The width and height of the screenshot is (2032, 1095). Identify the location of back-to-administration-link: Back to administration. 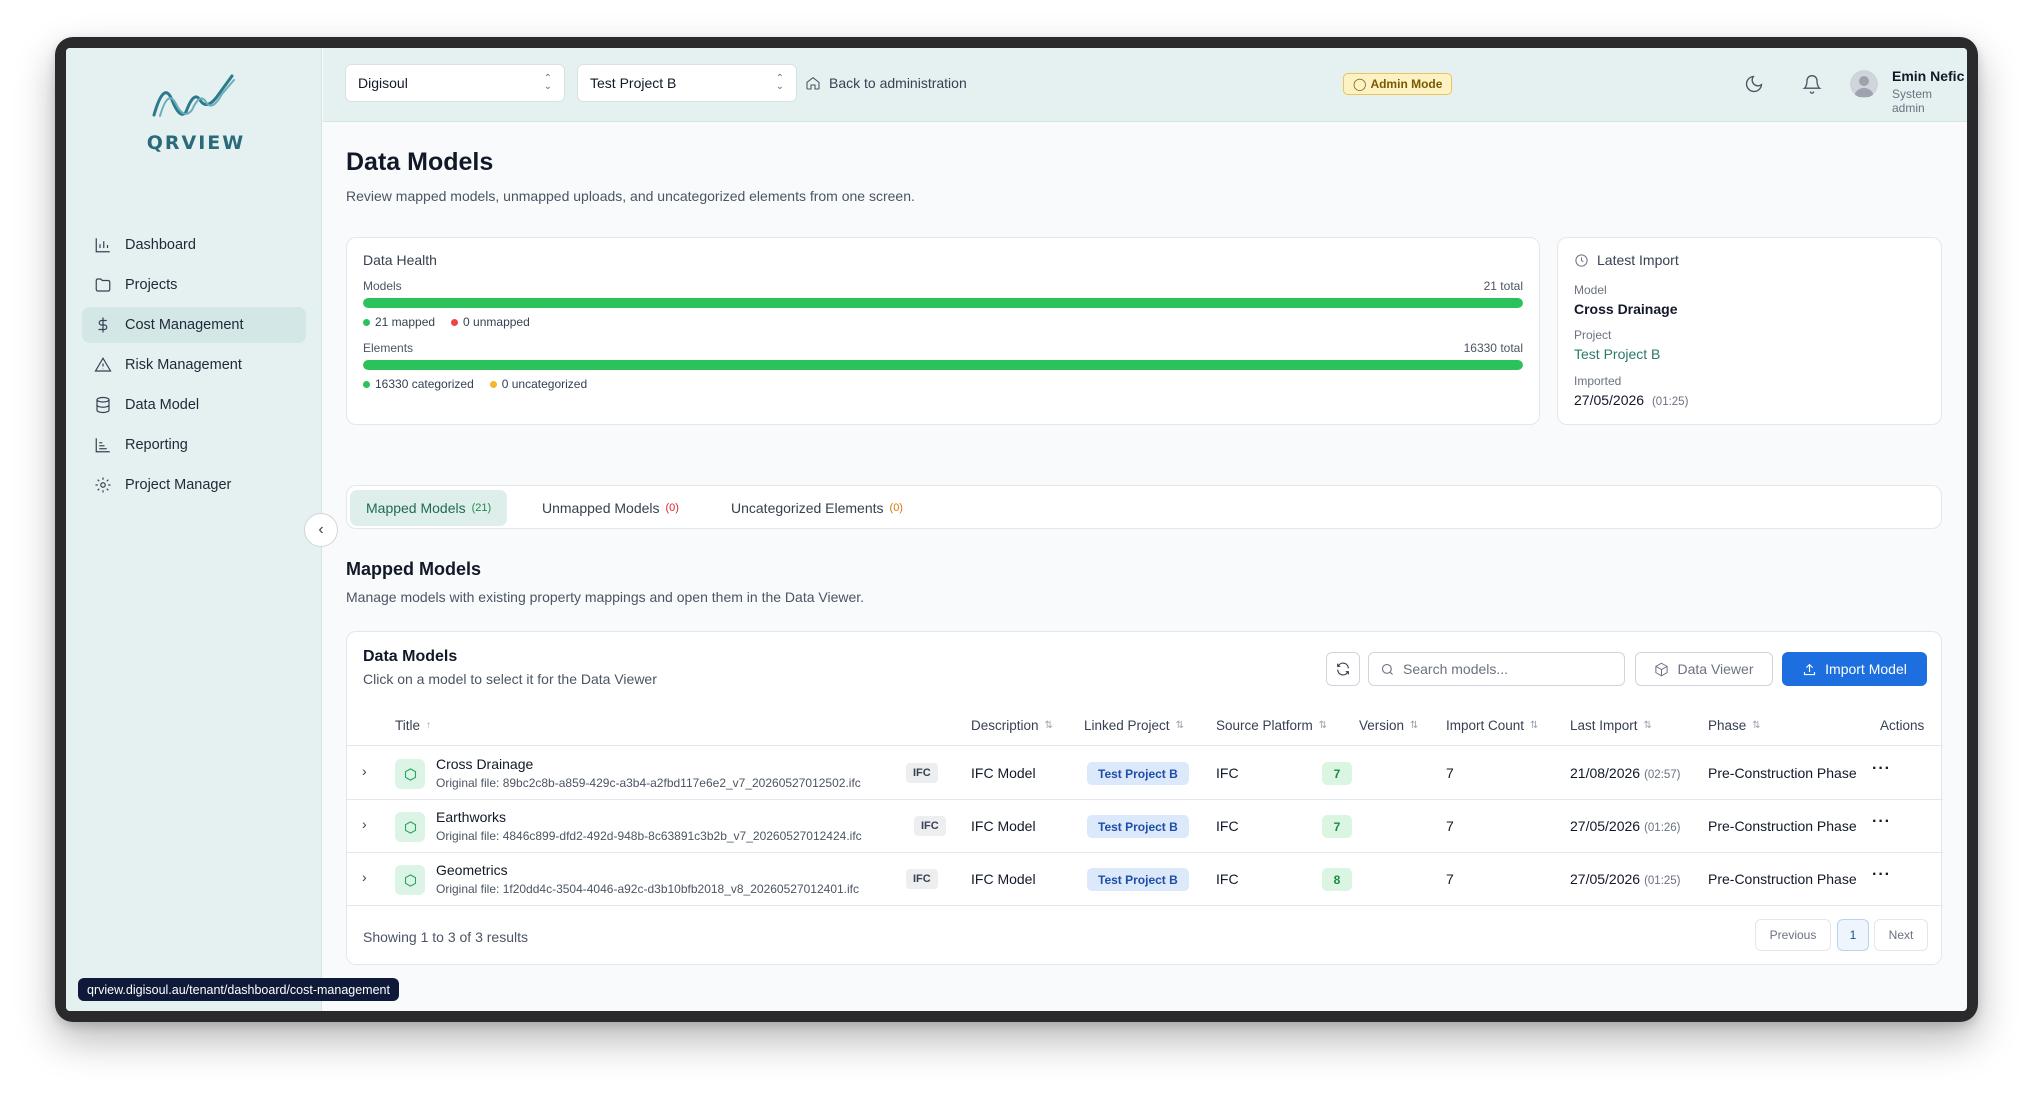
(886, 83).